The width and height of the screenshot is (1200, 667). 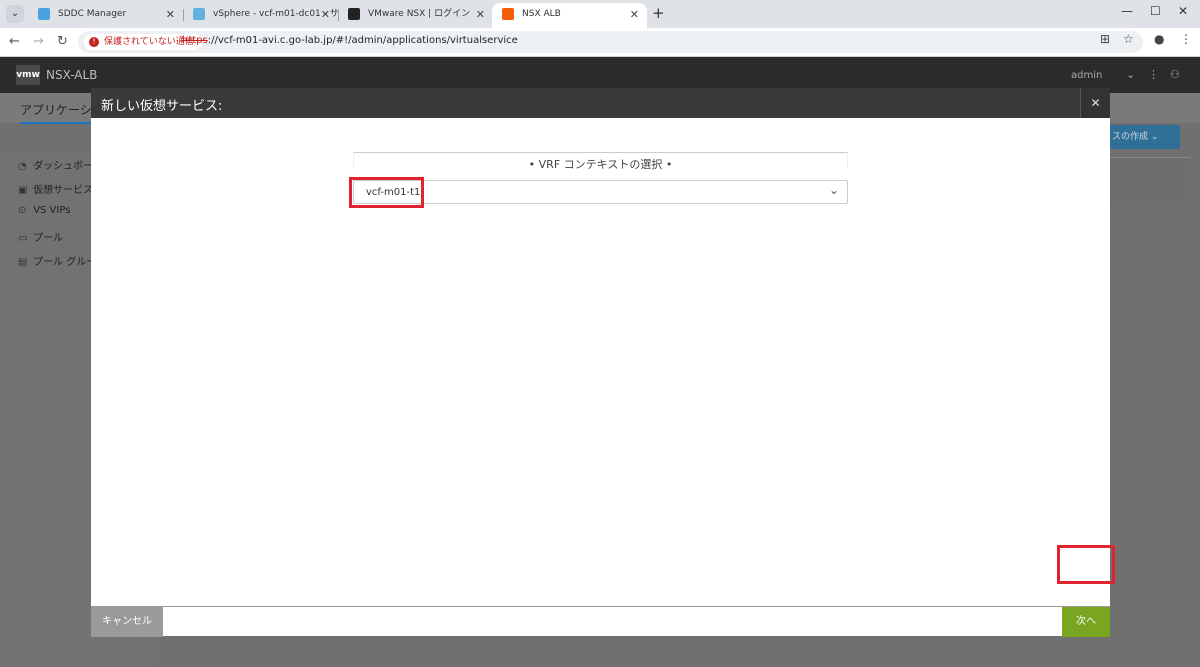 I want to click on url-scheme: https, so click(x=195, y=40).